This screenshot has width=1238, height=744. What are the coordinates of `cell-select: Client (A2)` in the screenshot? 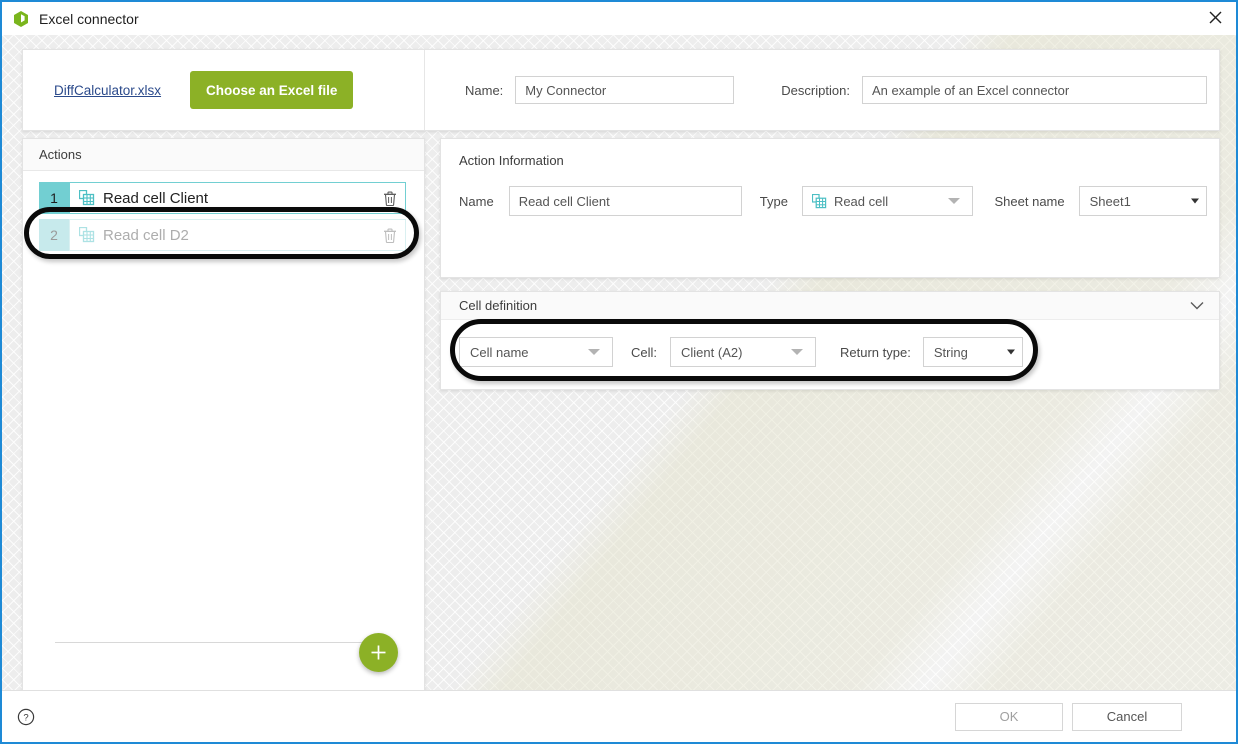 It's located at (743, 352).